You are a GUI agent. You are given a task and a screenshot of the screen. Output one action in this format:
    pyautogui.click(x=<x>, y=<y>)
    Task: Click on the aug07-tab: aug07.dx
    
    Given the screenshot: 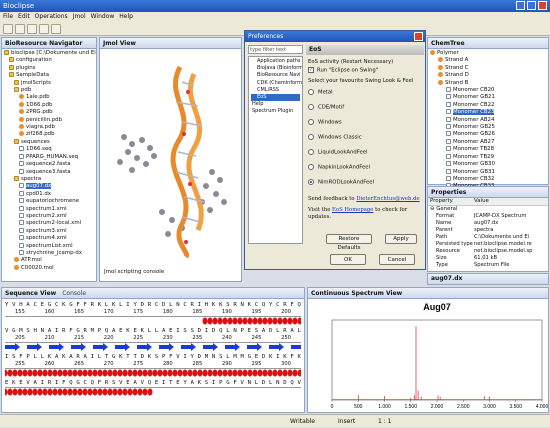 What is the action you would take?
    pyautogui.click(x=488, y=279)
    